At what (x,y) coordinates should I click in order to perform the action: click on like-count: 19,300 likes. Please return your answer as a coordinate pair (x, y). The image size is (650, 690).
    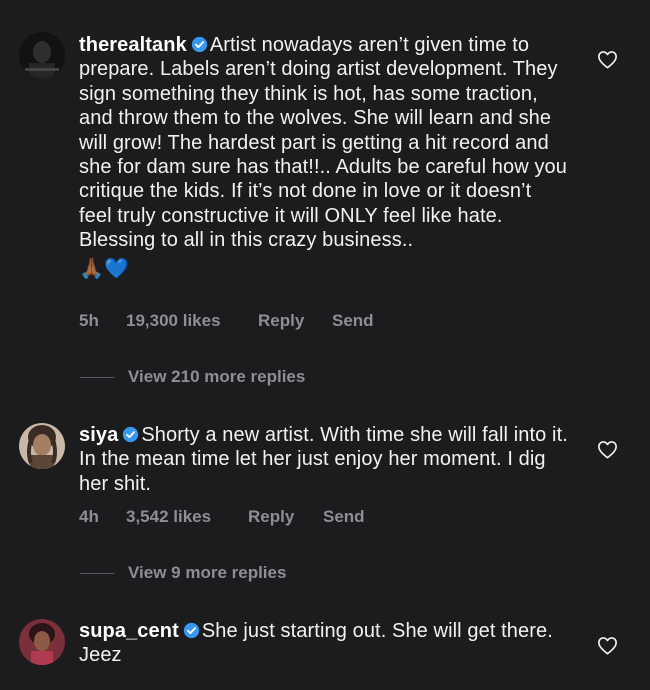
    Looking at the image, I should click on (192, 321).